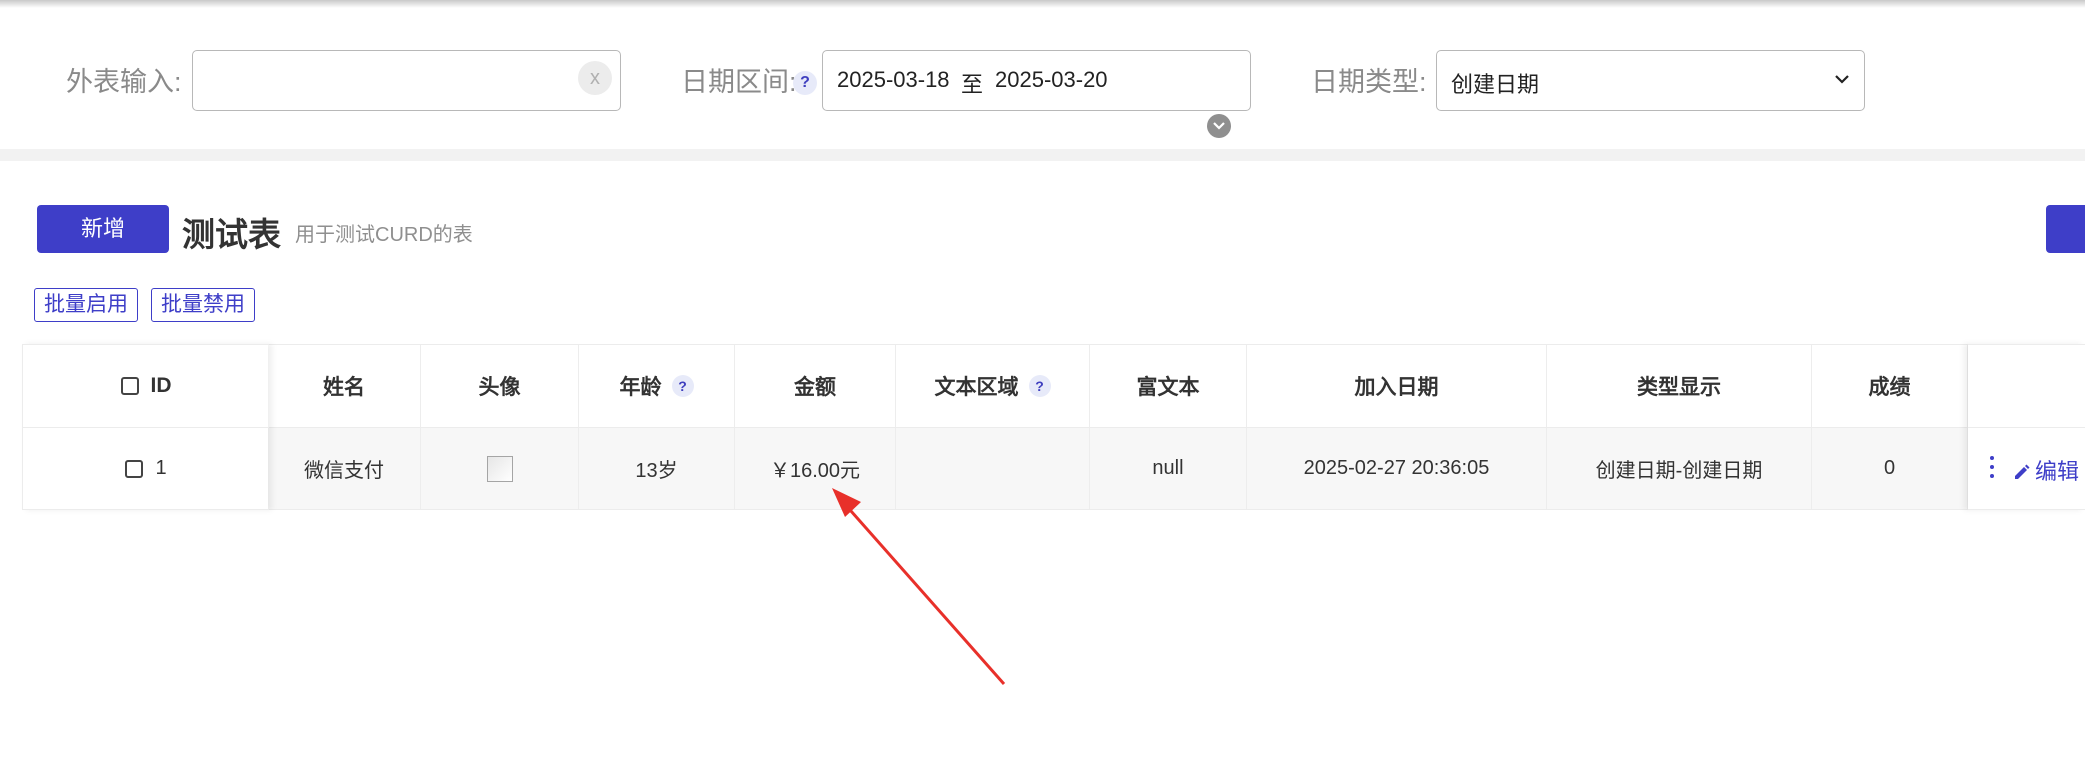  What do you see at coordinates (231, 234) in the screenshot?
I see `table-title: 测试表` at bounding box center [231, 234].